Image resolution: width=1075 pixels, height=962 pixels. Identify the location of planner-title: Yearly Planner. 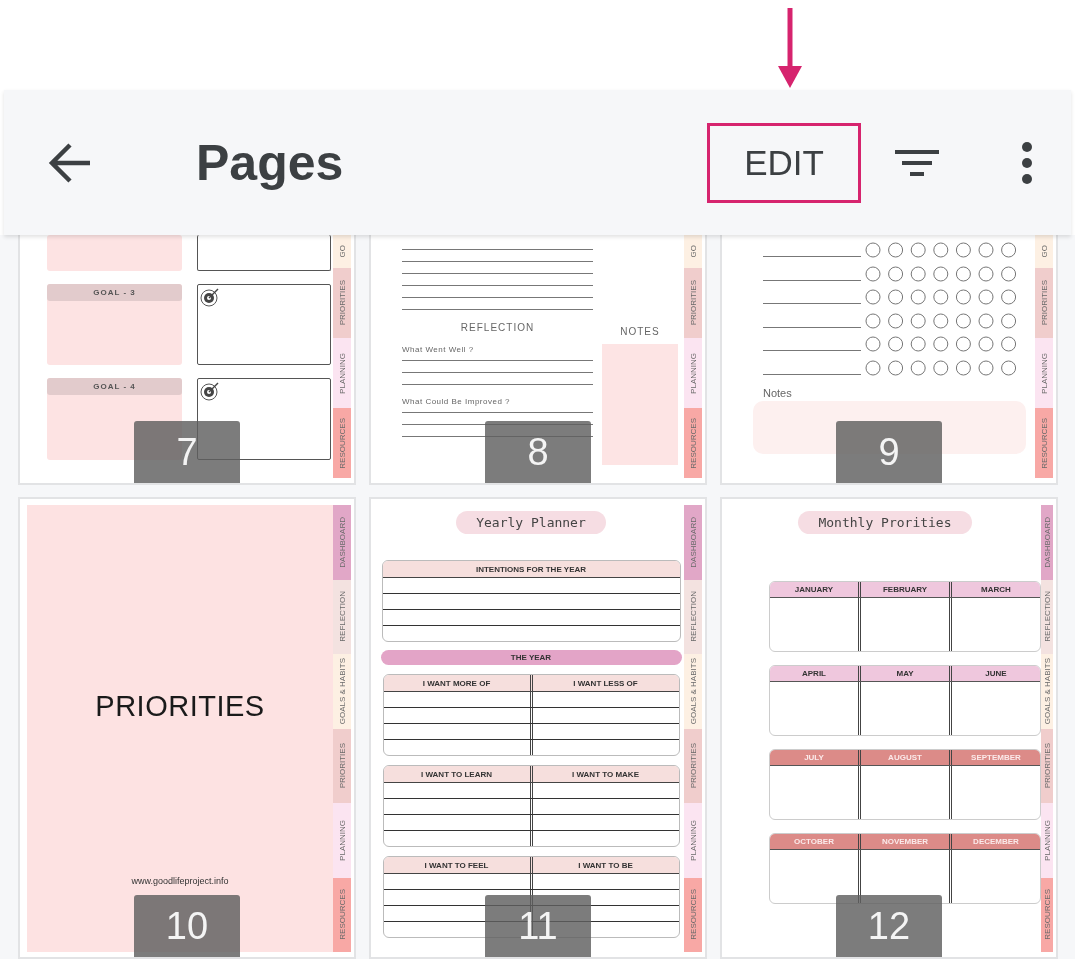
(531, 522).